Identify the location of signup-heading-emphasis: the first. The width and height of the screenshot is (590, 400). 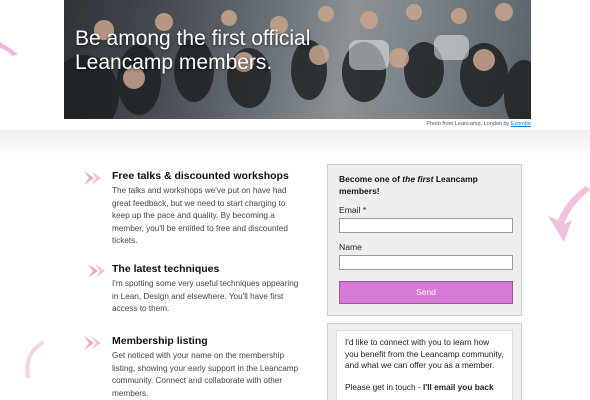
(418, 179).